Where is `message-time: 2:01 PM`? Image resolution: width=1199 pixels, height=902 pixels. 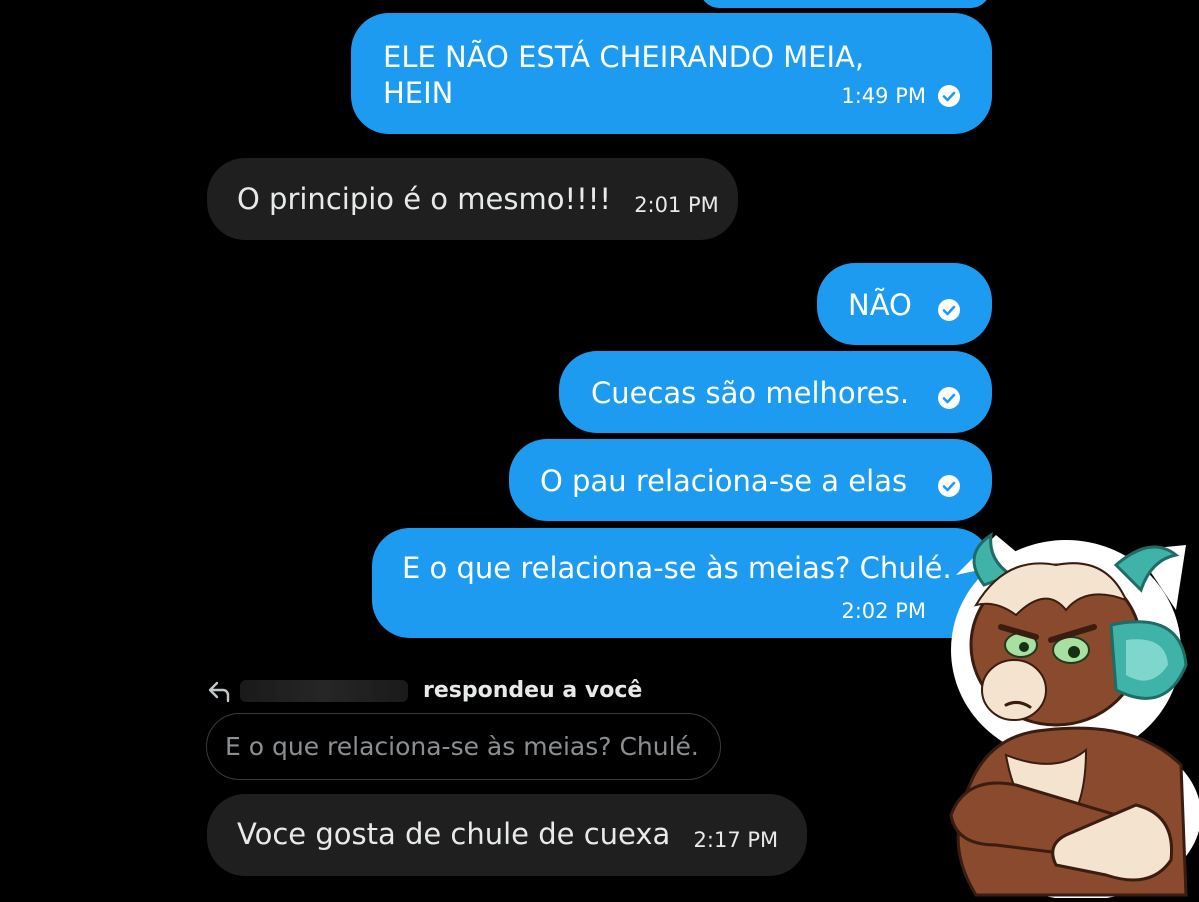
message-time: 2:01 PM is located at coordinates (676, 205).